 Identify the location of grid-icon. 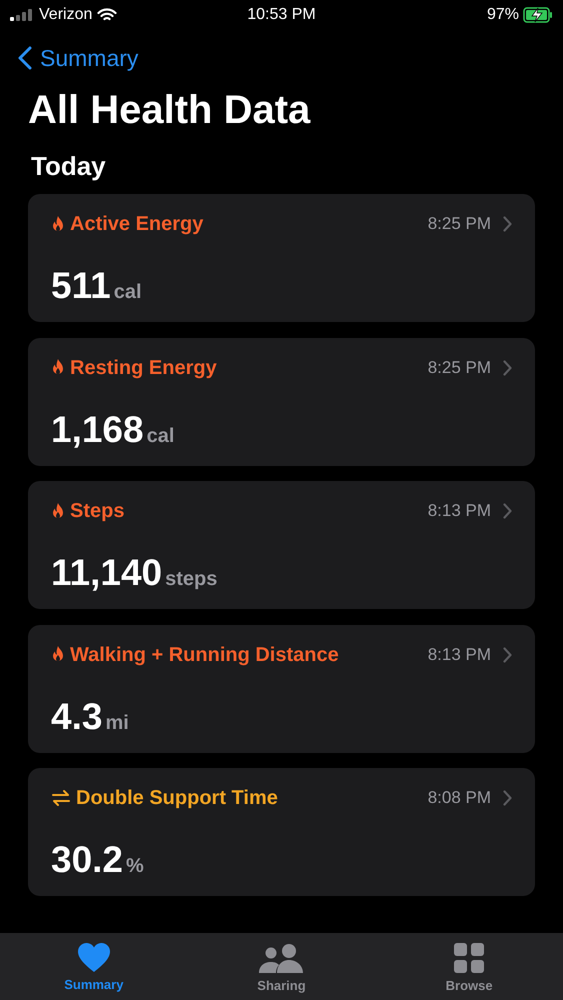
(469, 958).